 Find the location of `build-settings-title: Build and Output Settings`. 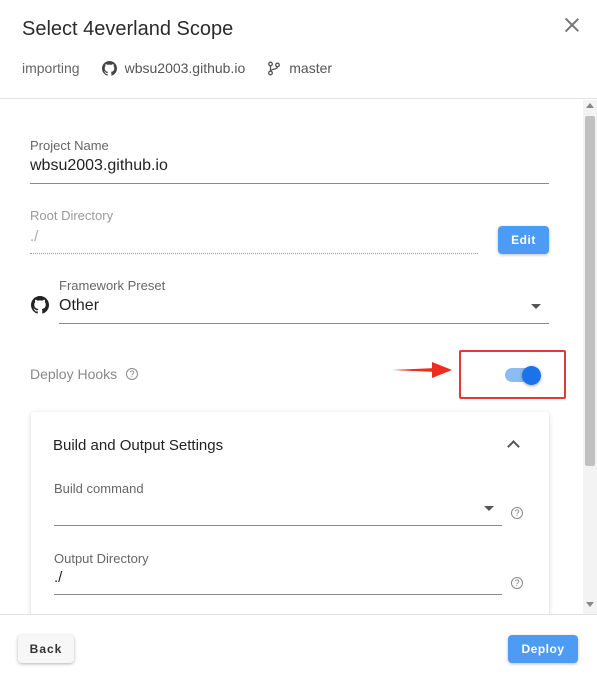

build-settings-title: Build and Output Settings is located at coordinates (138, 445).